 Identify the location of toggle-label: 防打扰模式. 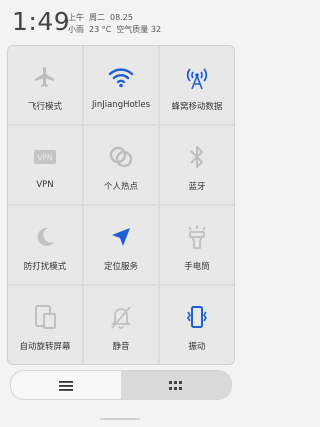
(45, 267).